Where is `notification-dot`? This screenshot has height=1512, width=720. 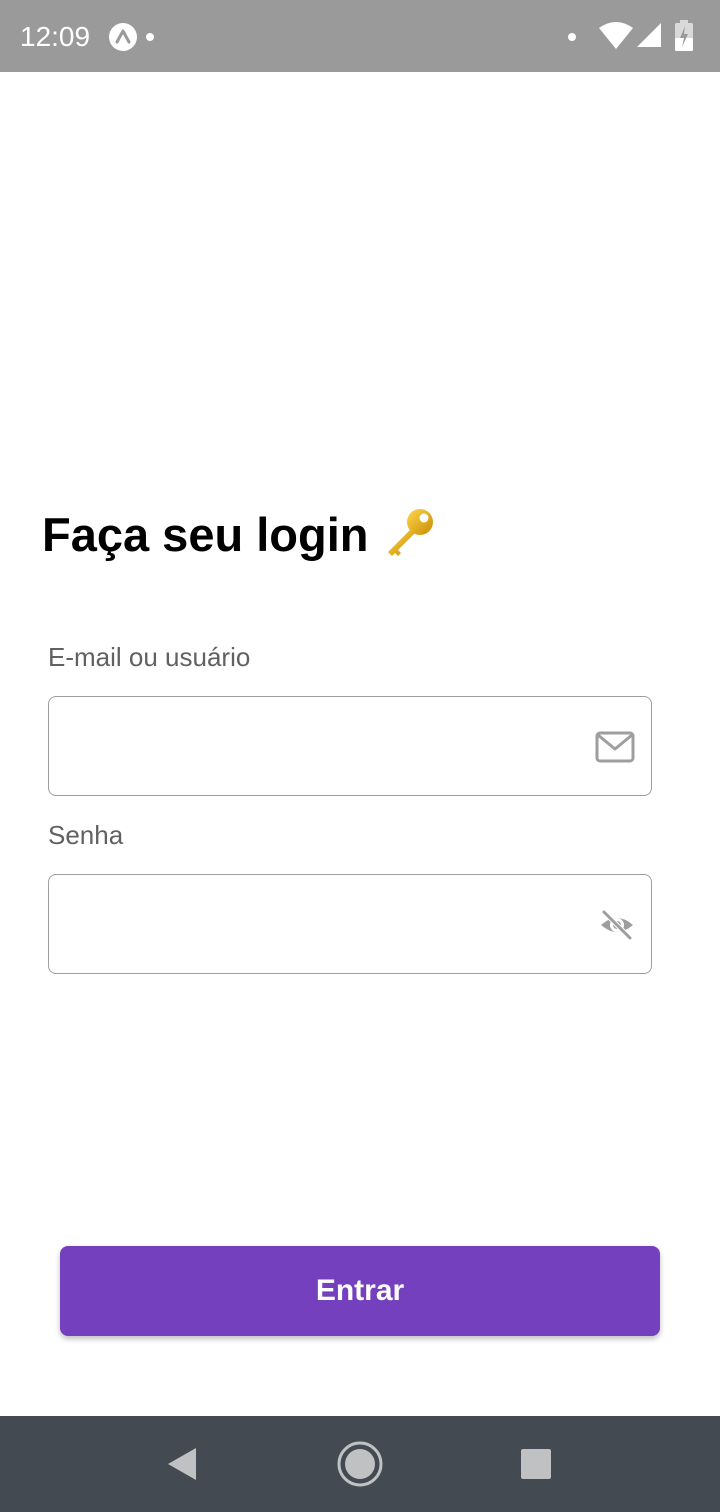
notification-dot is located at coordinates (150, 37).